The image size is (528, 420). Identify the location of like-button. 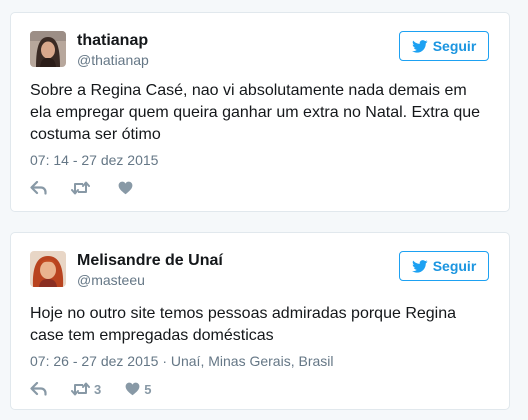
(127, 188).